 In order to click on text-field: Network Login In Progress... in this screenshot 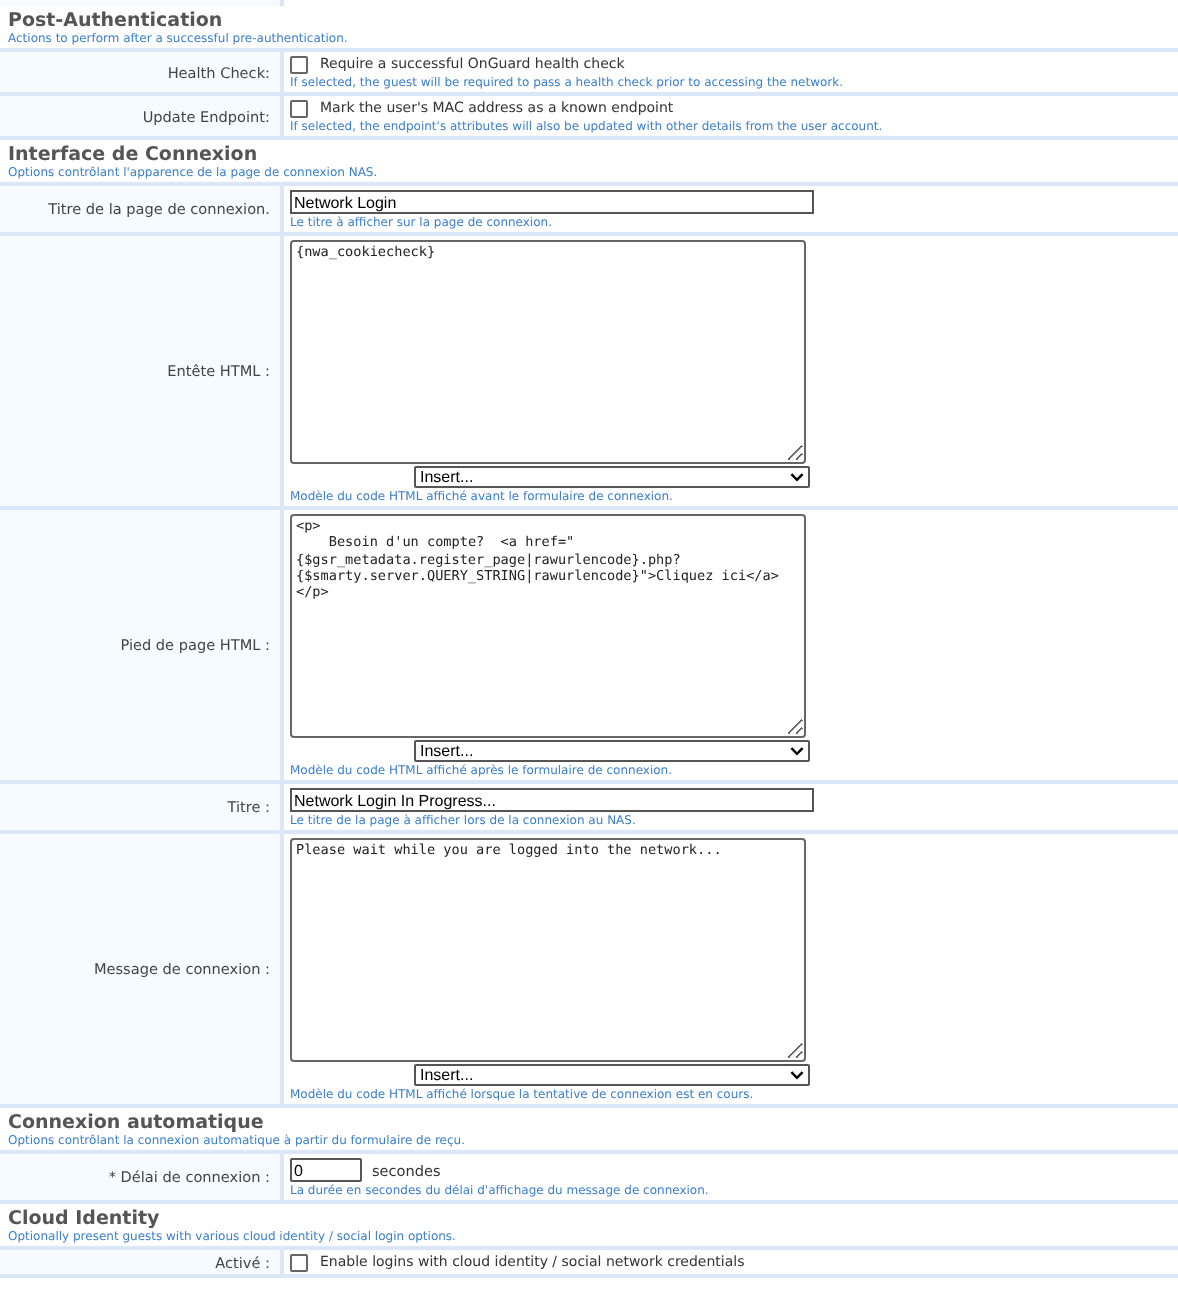, I will do `click(552, 800)`.